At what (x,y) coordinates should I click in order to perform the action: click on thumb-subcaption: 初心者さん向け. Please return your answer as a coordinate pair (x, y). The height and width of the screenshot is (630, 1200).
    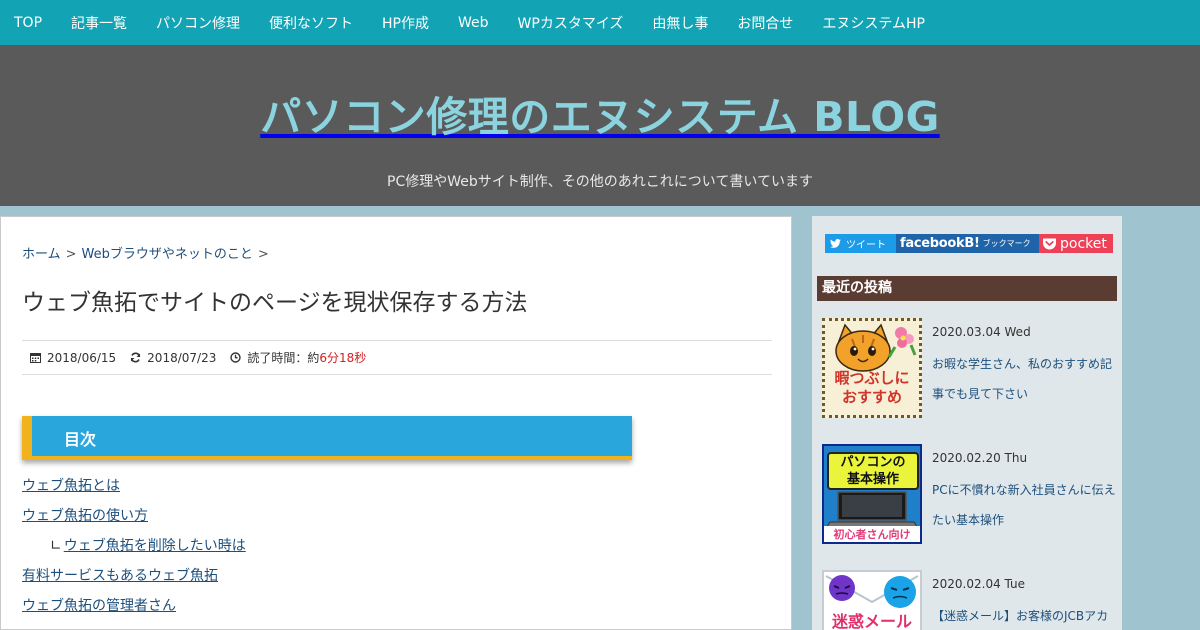
    Looking at the image, I should click on (872, 534).